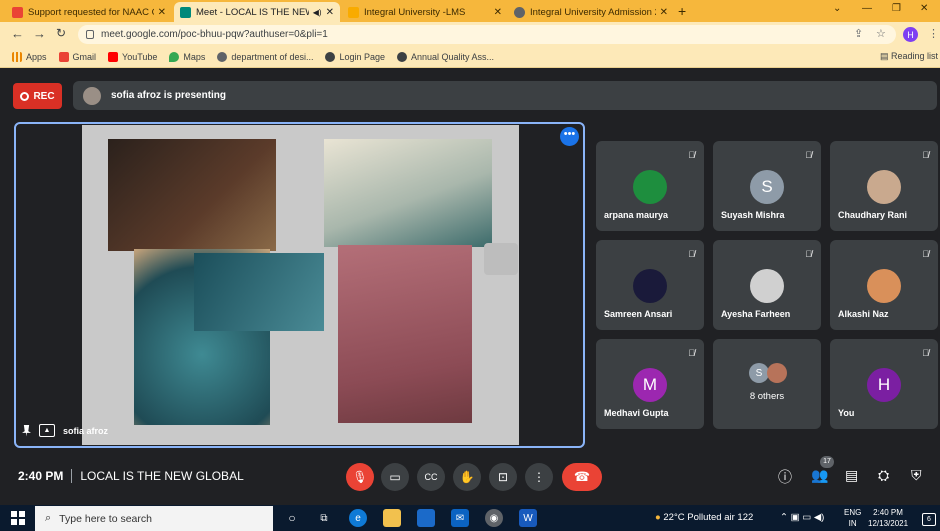  What do you see at coordinates (89, 12) in the screenshot?
I see `browser-tab-naac: Support requested for NAAC Cri ✕` at bounding box center [89, 12].